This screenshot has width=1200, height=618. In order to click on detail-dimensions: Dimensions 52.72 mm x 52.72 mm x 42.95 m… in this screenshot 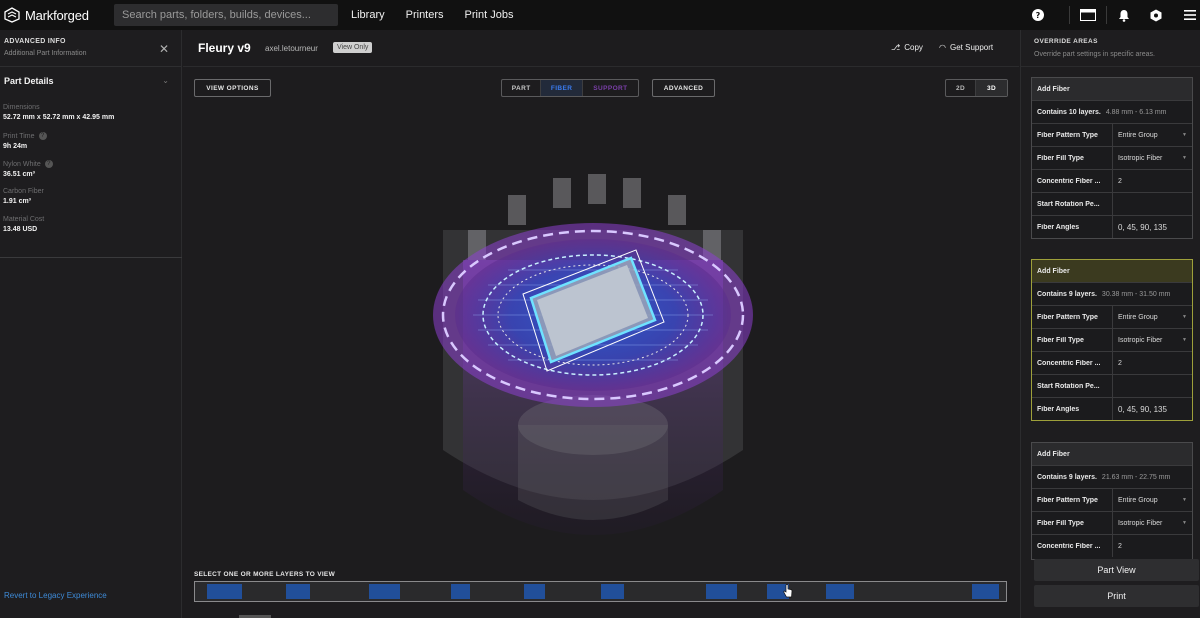, I will do `click(58, 112)`.